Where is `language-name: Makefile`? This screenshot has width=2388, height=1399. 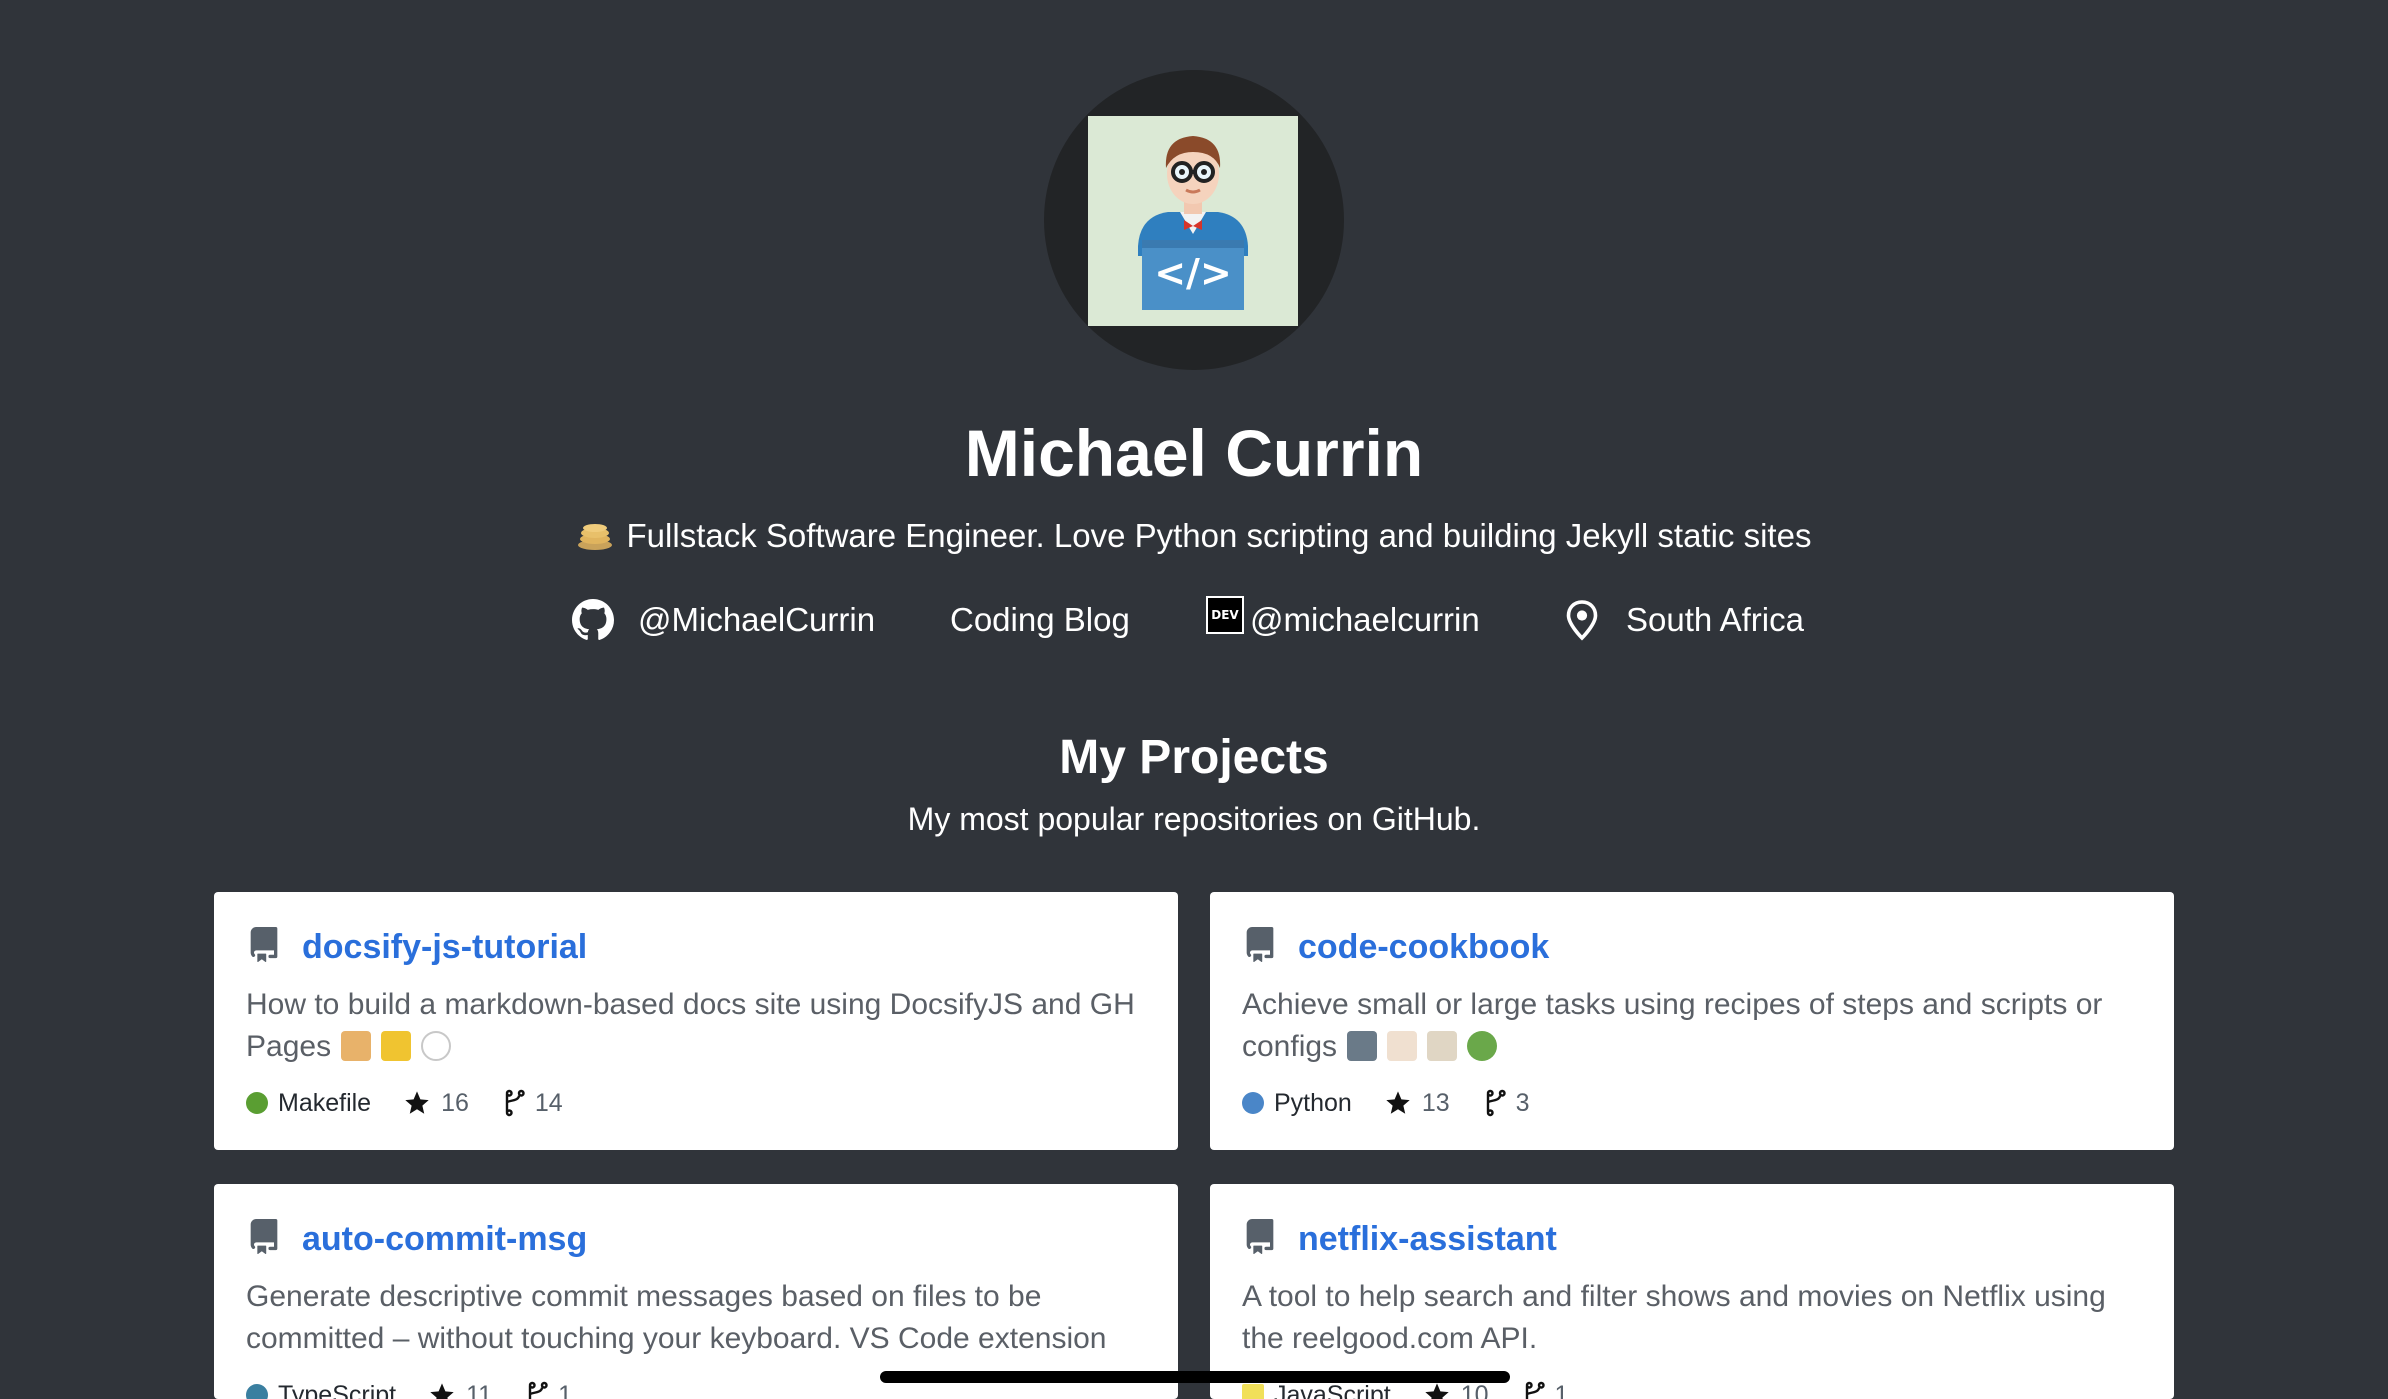 language-name: Makefile is located at coordinates (325, 1102).